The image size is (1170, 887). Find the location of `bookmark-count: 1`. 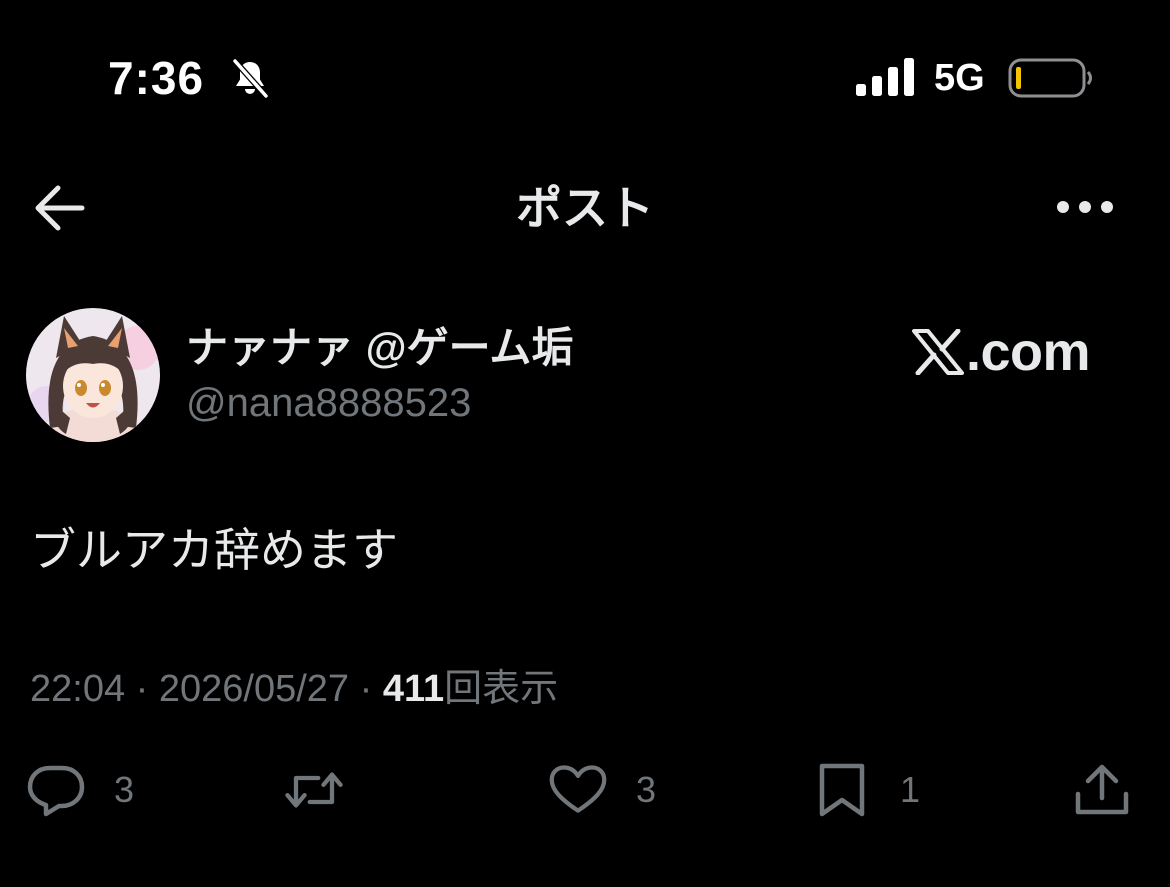

bookmark-count: 1 is located at coordinates (910, 789).